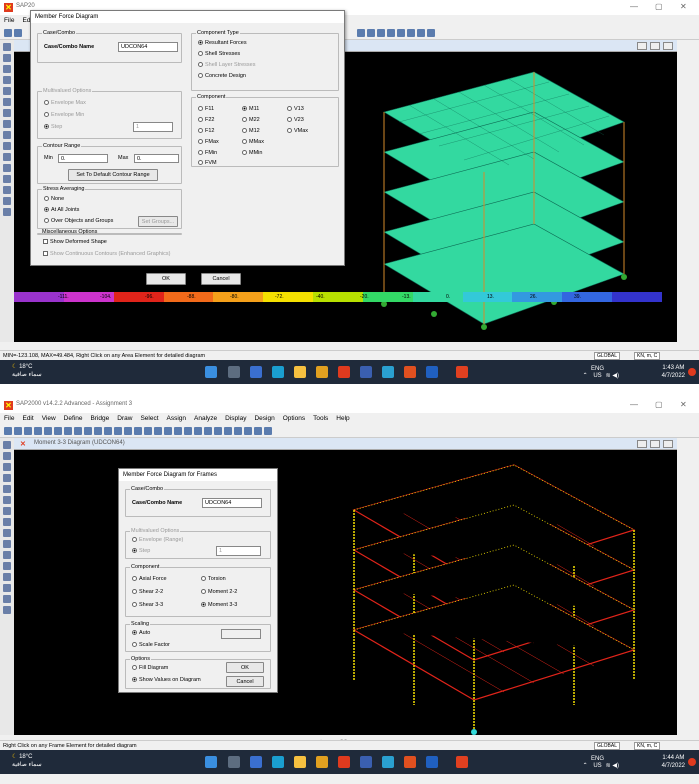 This screenshot has width=699, height=784. What do you see at coordinates (58, 431) in the screenshot?
I see `pencil-icon` at bounding box center [58, 431].